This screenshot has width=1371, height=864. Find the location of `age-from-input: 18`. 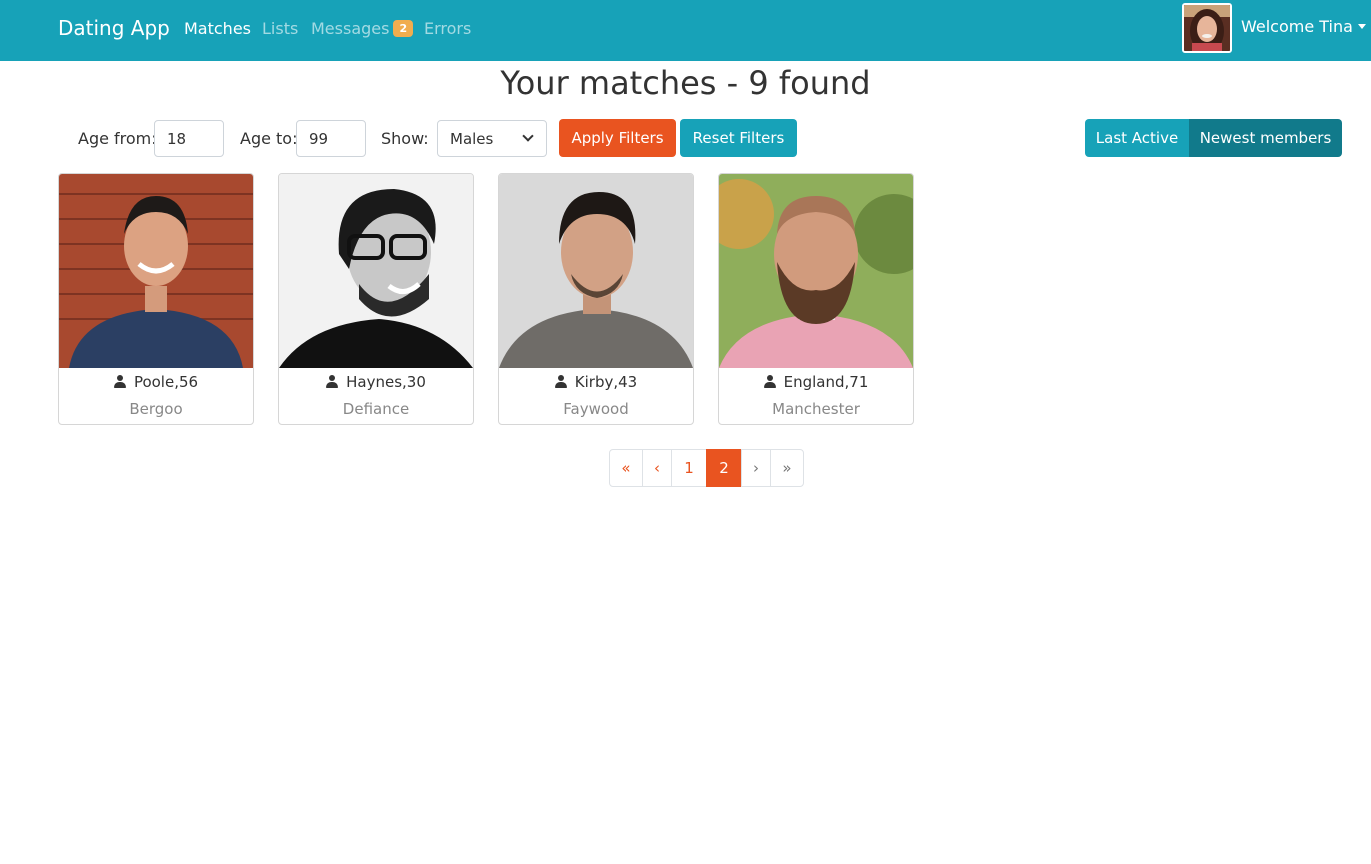

age-from-input: 18 is located at coordinates (189, 138).